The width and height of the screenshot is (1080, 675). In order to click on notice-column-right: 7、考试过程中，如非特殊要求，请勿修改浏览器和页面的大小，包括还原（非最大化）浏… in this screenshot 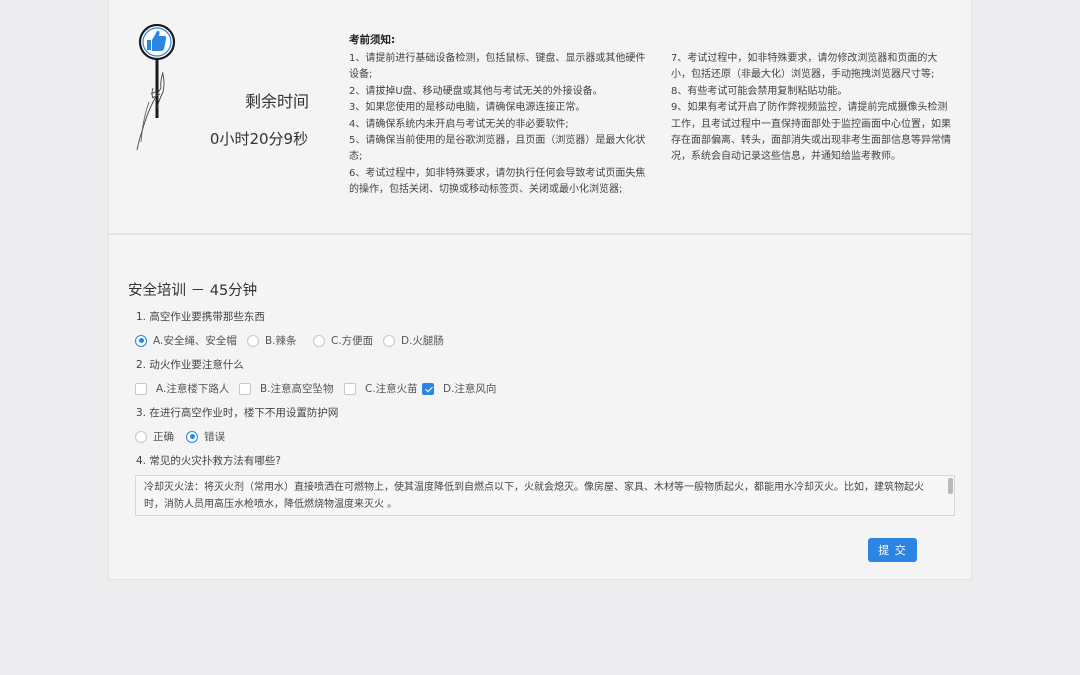, I will do `click(814, 108)`.